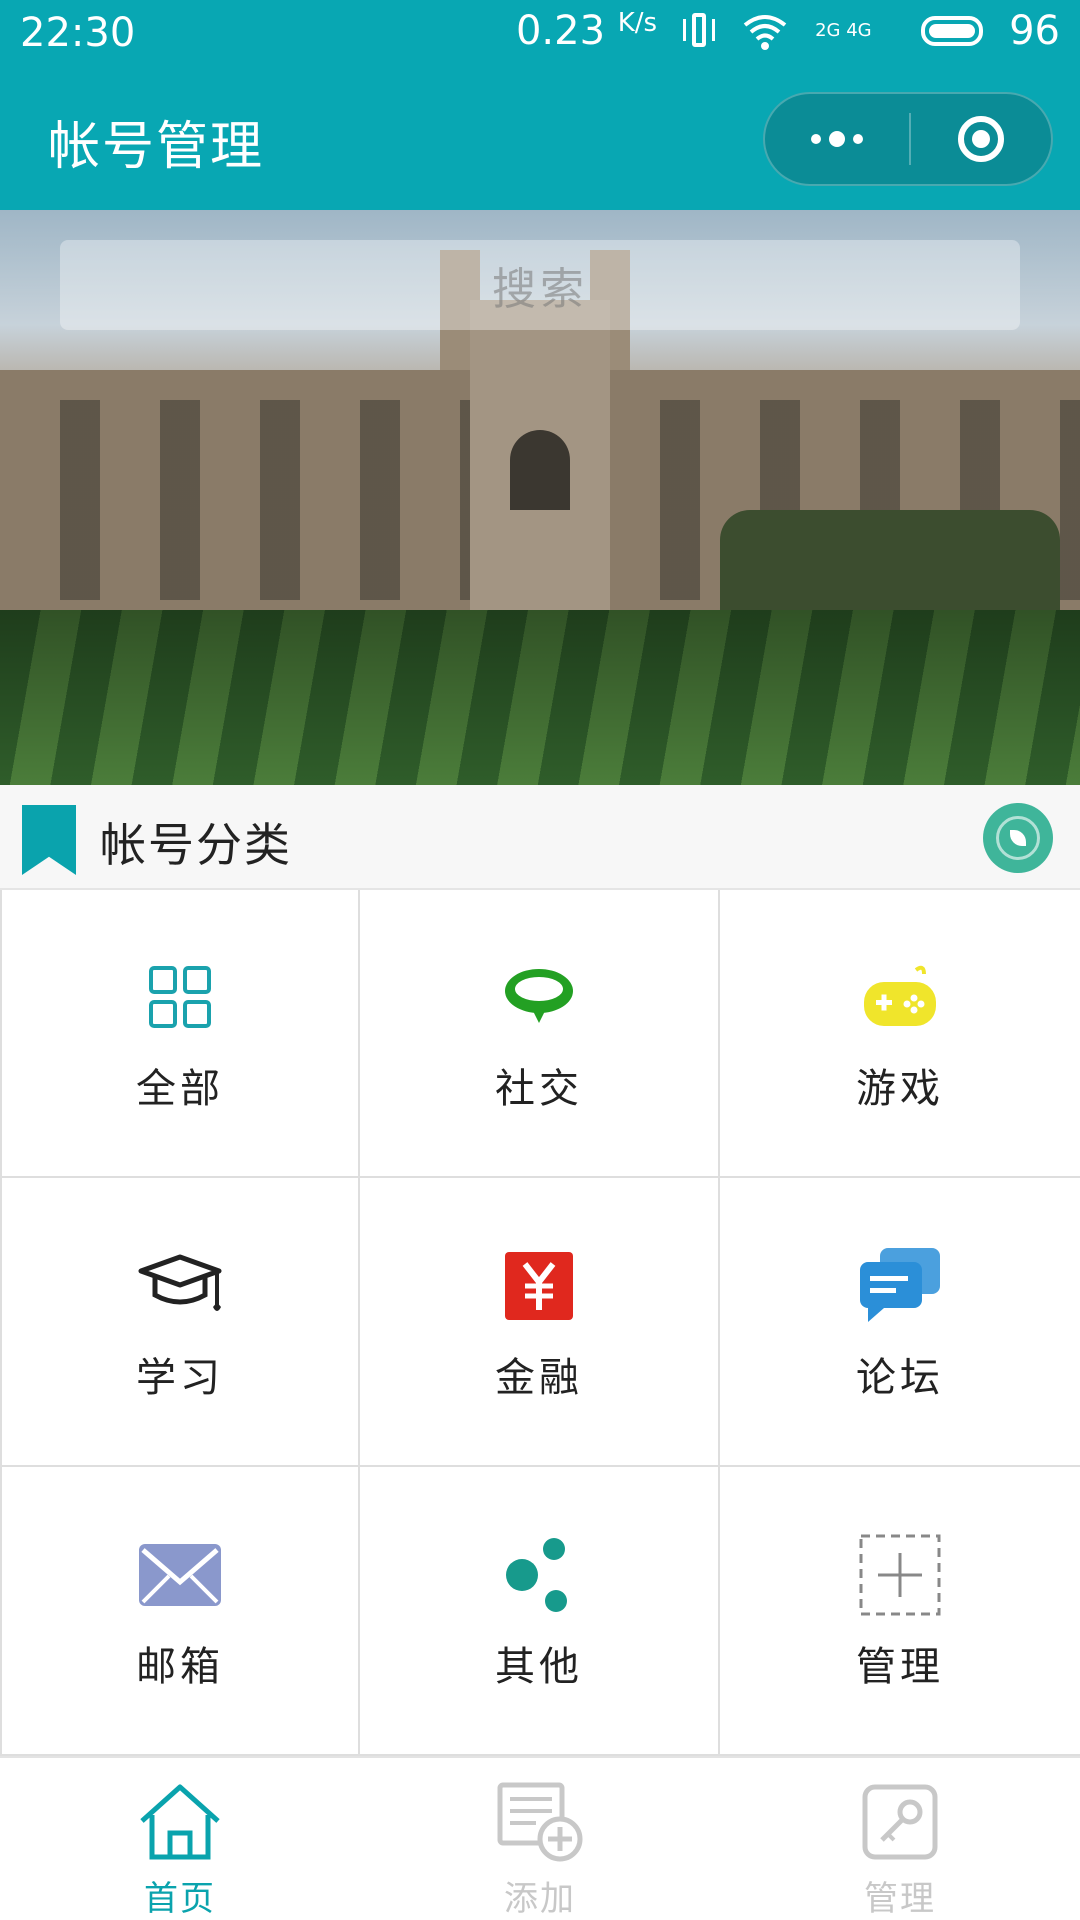 This screenshot has height=1920, width=1080. What do you see at coordinates (981, 139) in the screenshot?
I see `target-close-icon` at bounding box center [981, 139].